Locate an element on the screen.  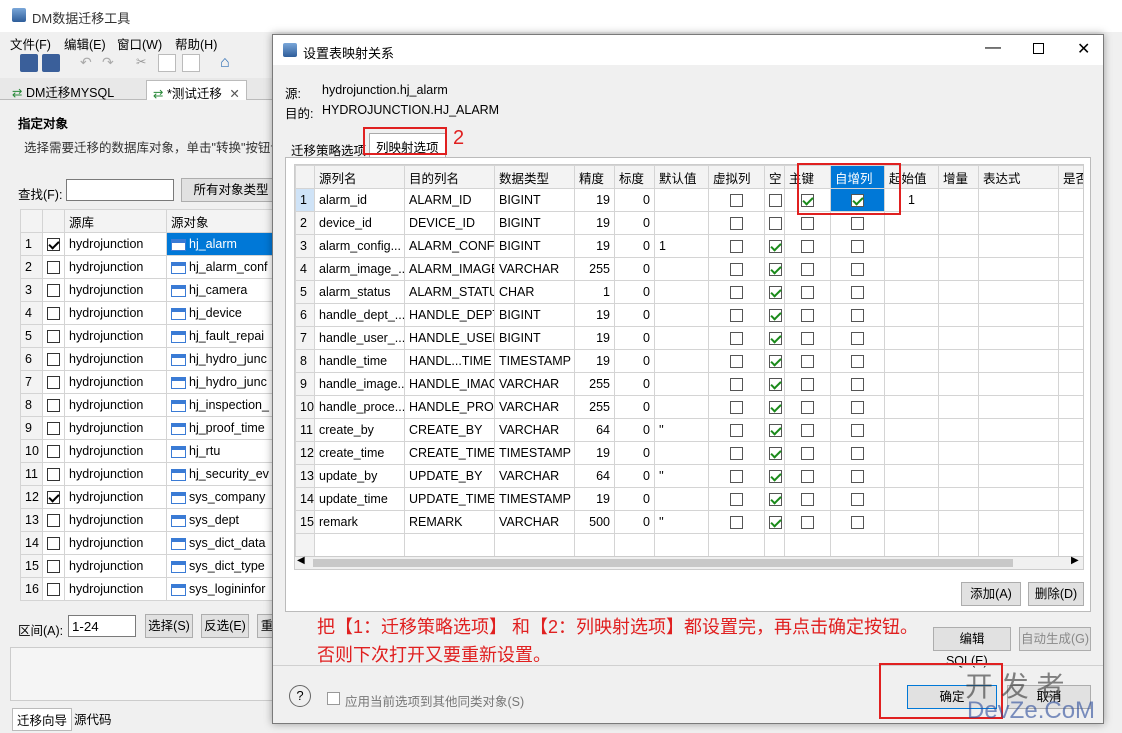
table-row: 12 hydrojunction sys_company is located at coordinates (151, 497).